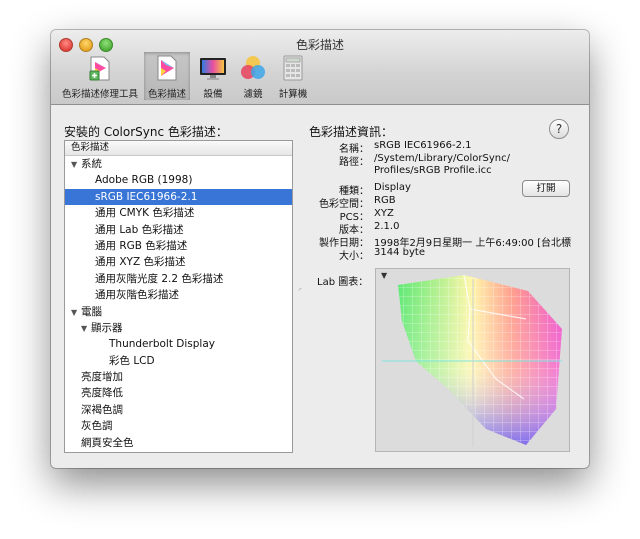 The image size is (640, 539). What do you see at coordinates (178, 426) in the screenshot?
I see `profile-list-item: 灰色調` at bounding box center [178, 426].